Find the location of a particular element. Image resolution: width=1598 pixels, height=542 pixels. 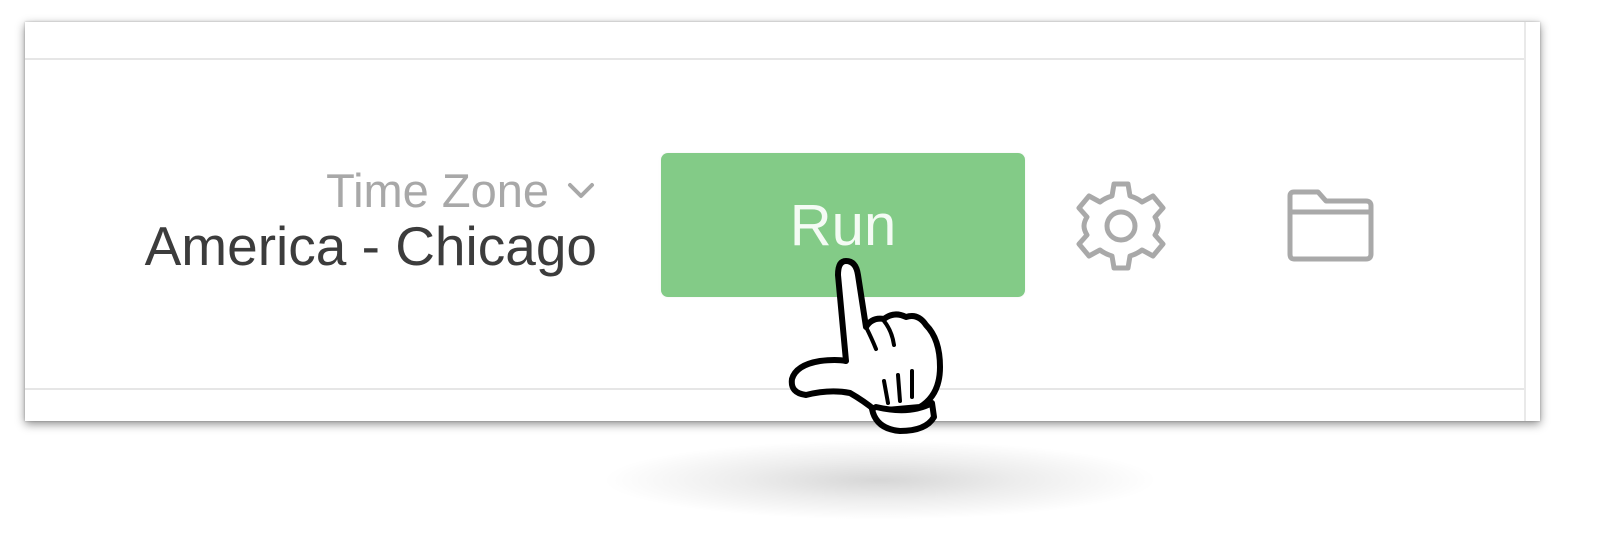

timezone-value: America - Chicago is located at coordinates (370, 246).